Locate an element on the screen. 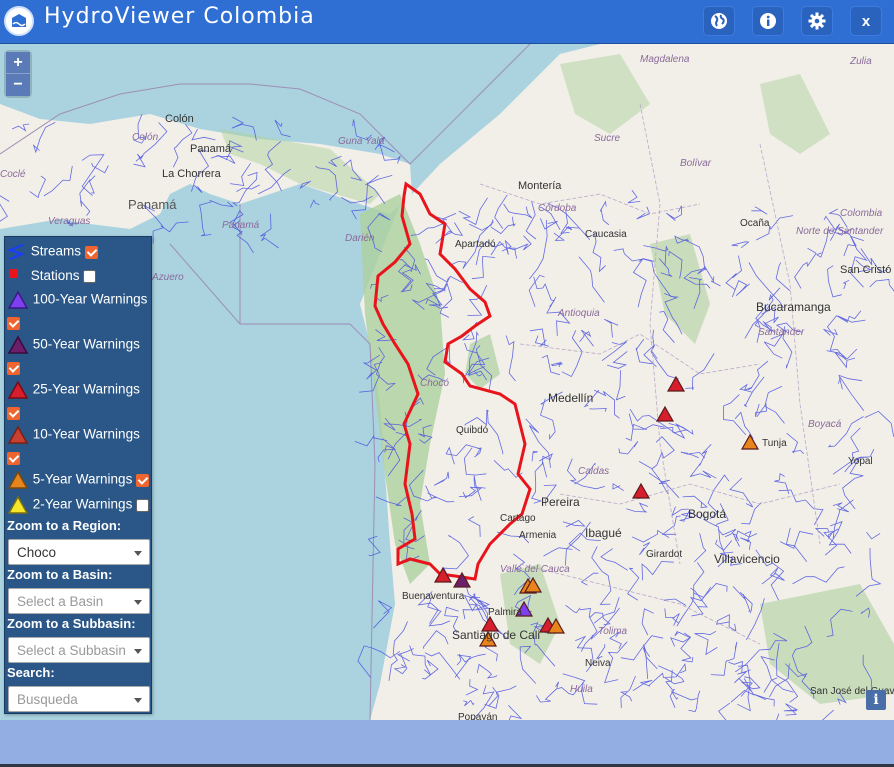 The height and width of the screenshot is (767, 894). label-colon: Colón is located at coordinates (179, 119).